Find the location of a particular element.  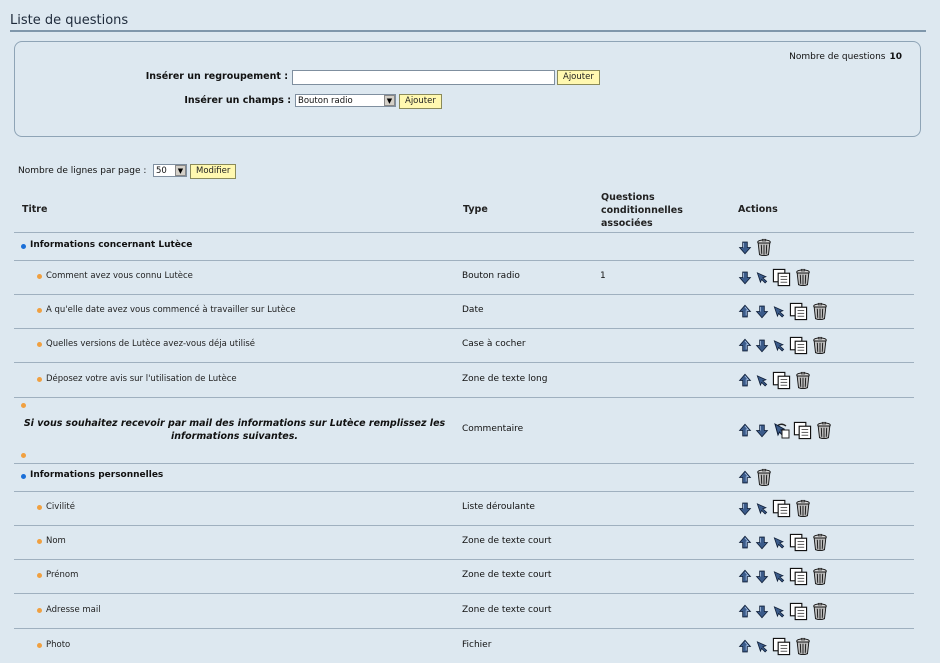

add-field-button: Ajouter is located at coordinates (420, 101).